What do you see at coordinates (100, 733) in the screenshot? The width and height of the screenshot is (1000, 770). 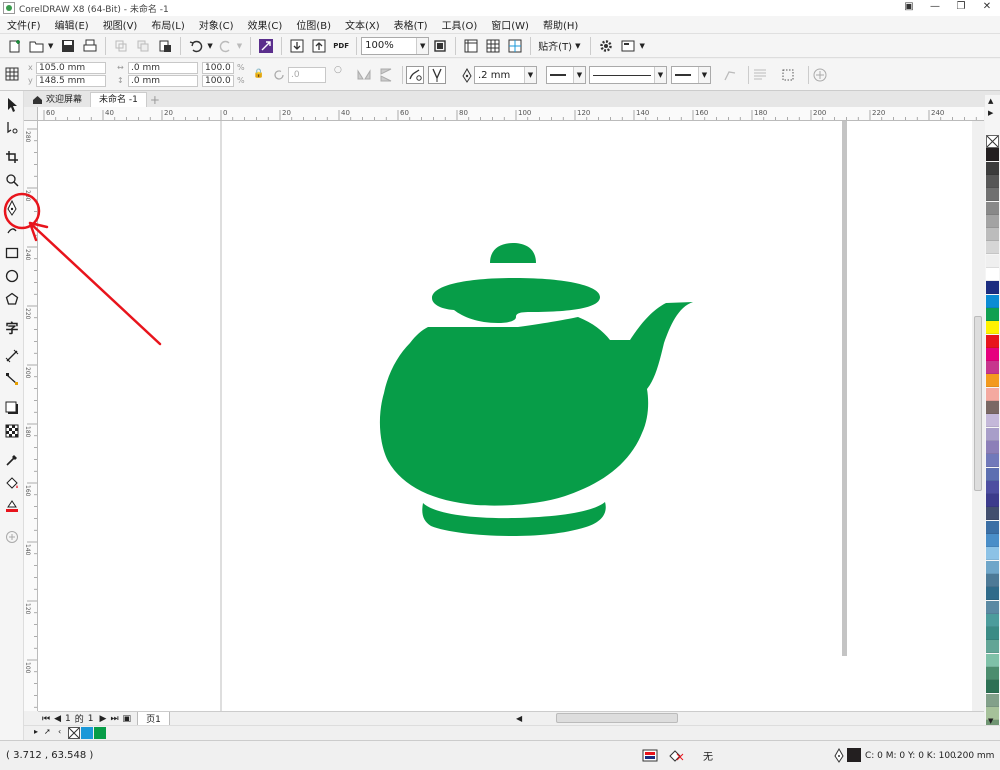 I see `document-swatch-green` at bounding box center [100, 733].